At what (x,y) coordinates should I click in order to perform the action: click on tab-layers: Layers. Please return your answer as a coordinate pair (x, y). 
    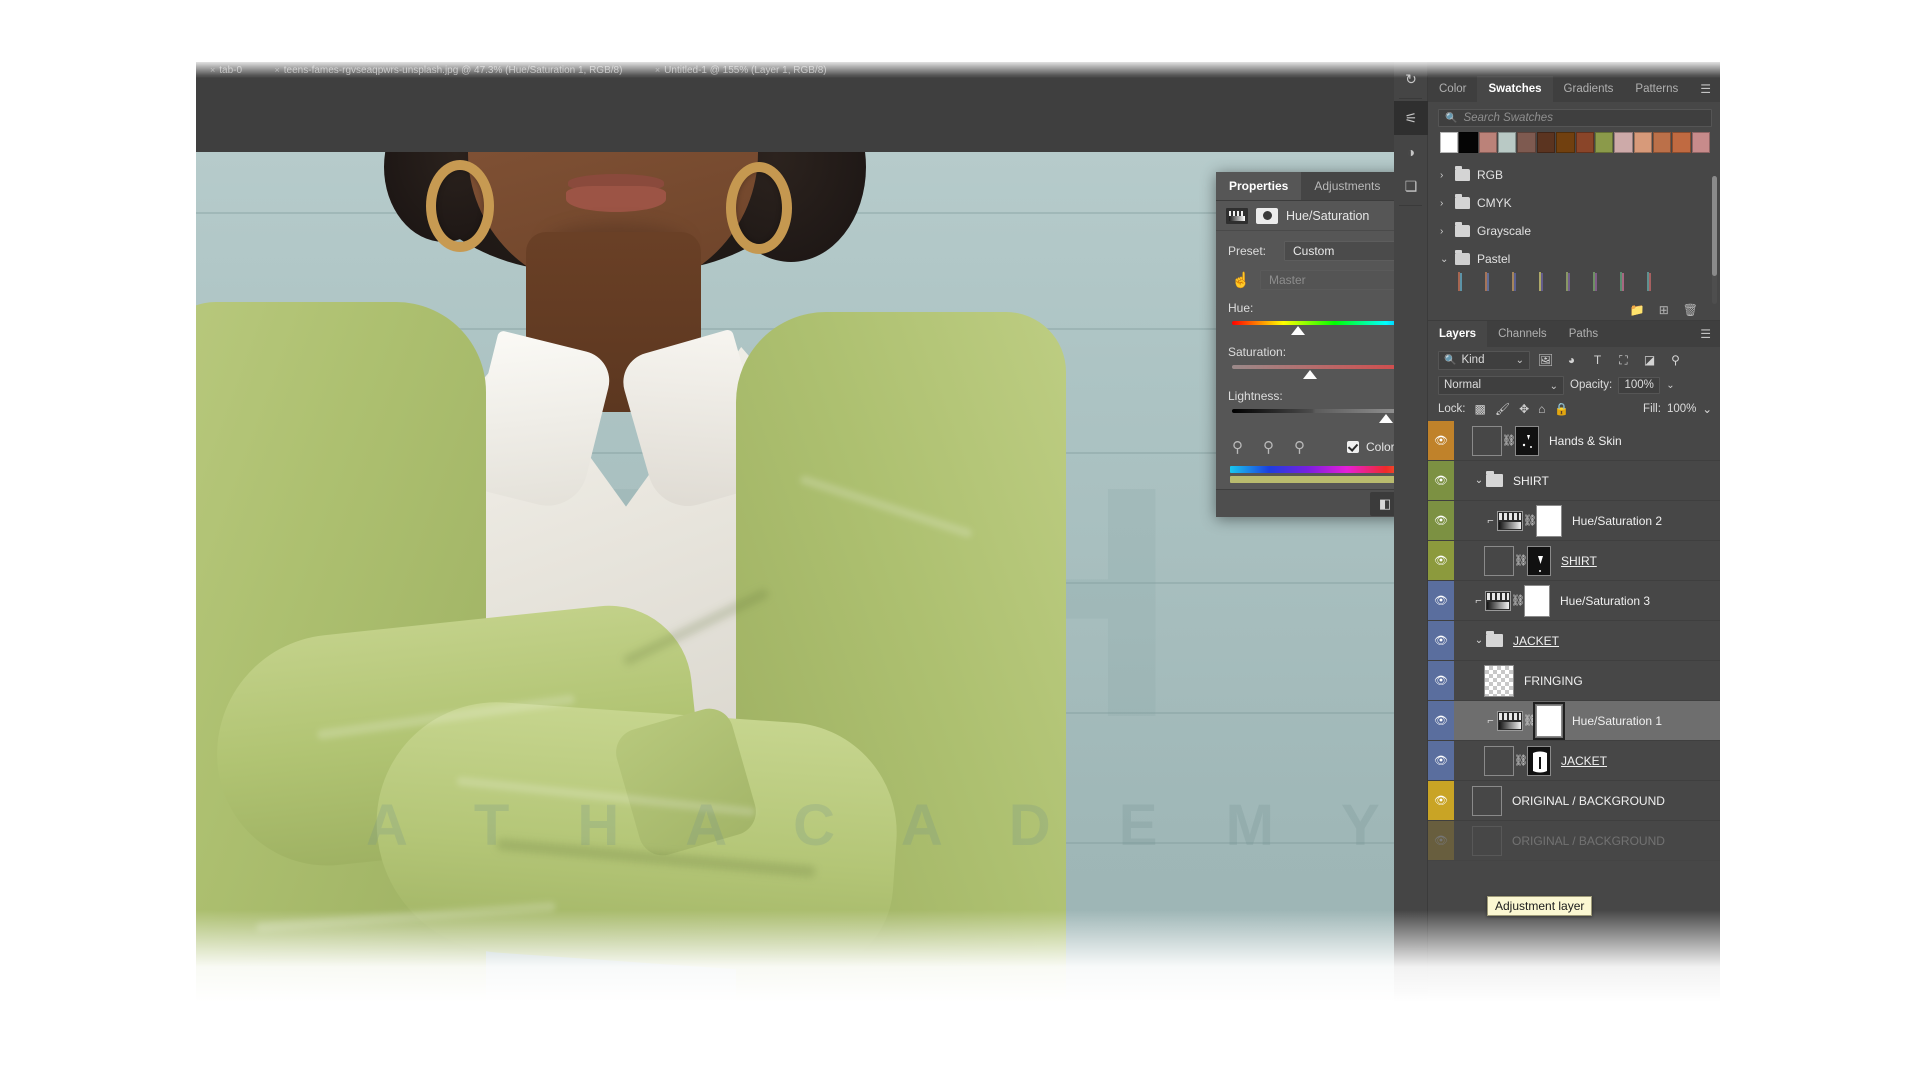
    Looking at the image, I should click on (1458, 334).